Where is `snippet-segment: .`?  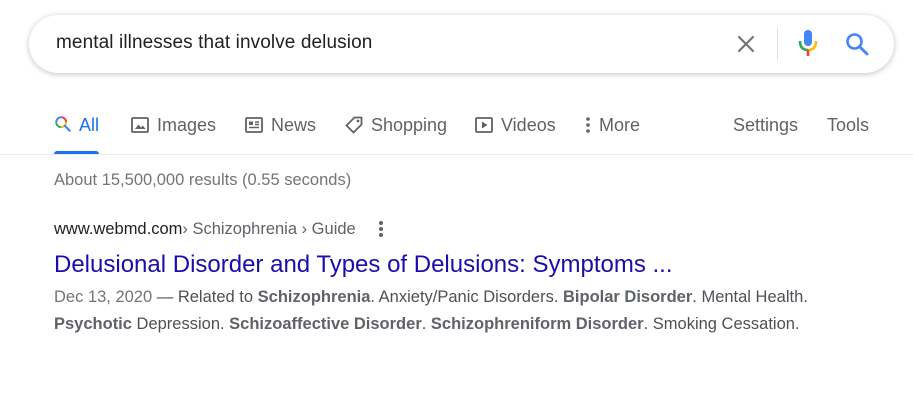
snippet-segment: . is located at coordinates (426, 324).